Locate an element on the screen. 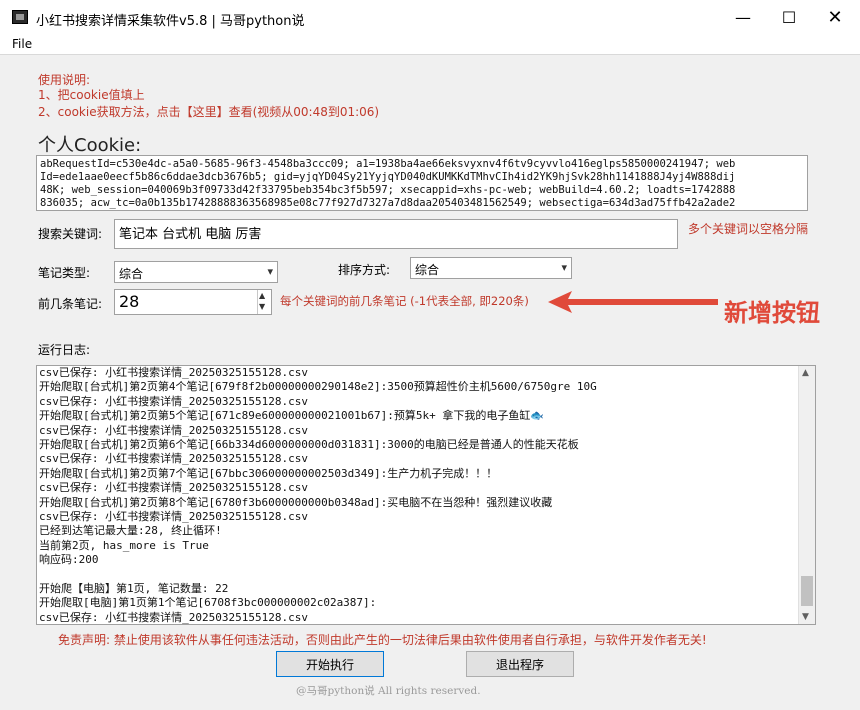 This screenshot has height=710, width=860. maximize-button: ☐ is located at coordinates (789, 17).